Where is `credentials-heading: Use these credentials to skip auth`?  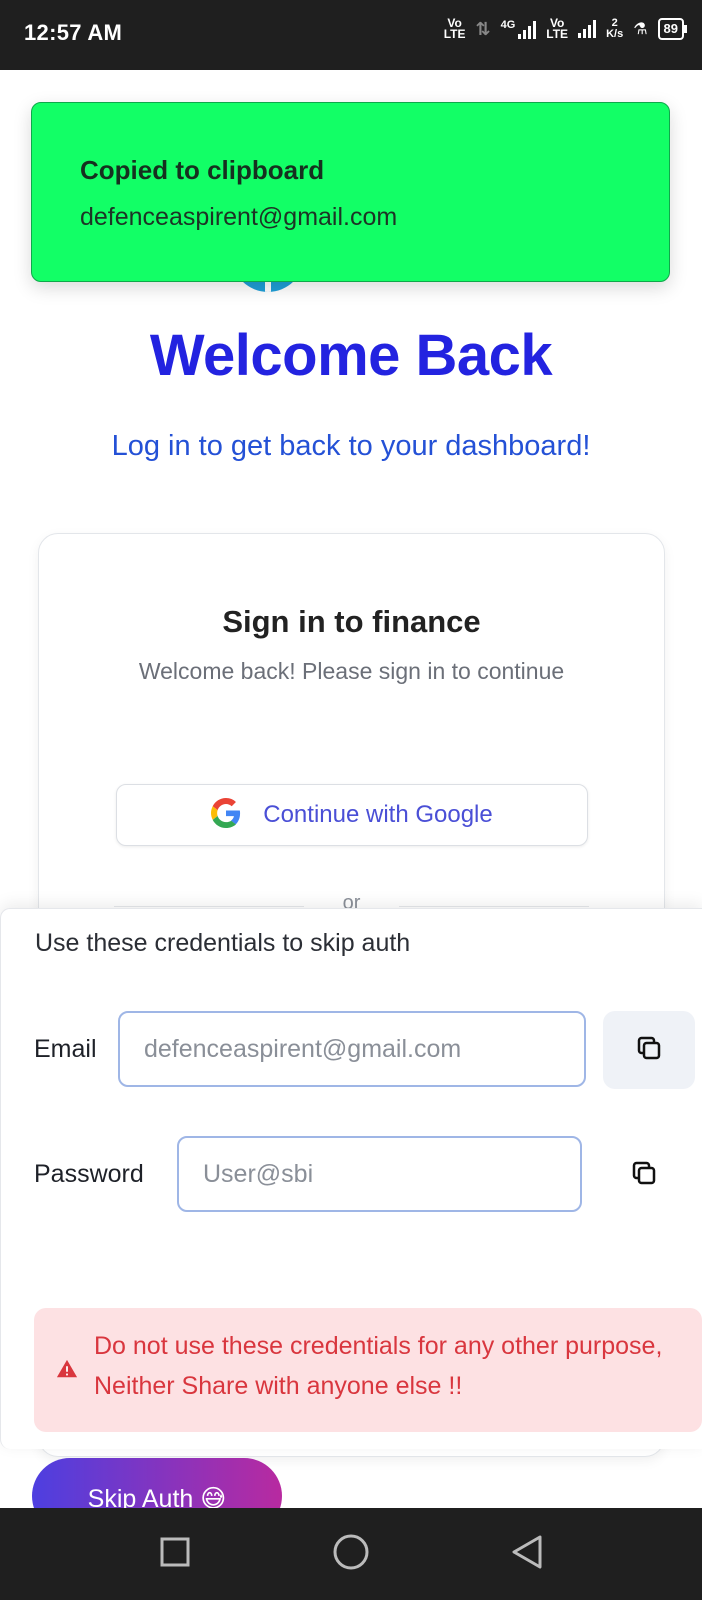 credentials-heading: Use these credentials to skip auth is located at coordinates (223, 943).